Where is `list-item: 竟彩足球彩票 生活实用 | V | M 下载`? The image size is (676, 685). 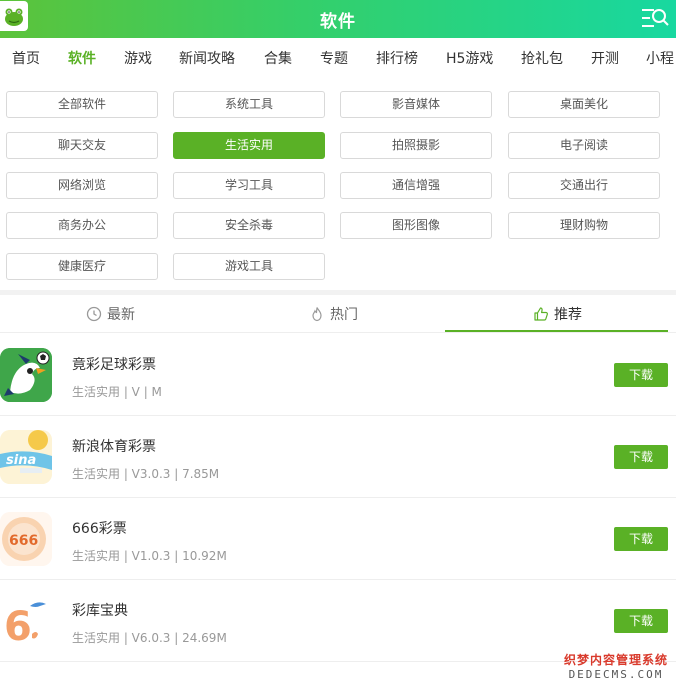
list-item: 竟彩足球彩票 生活实用 | V | M 下载 is located at coordinates (338, 375).